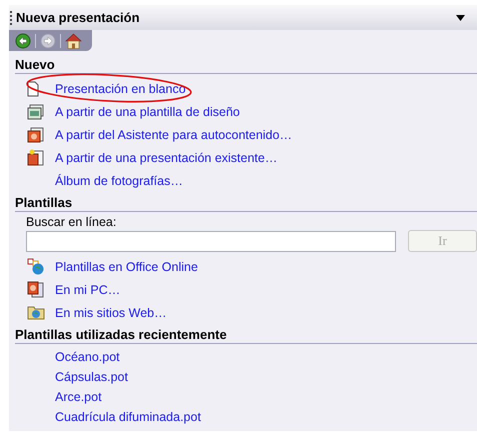 Image resolution: width=477 pixels, height=436 pixels. Describe the element at coordinates (246, 65) in the screenshot. I see `section-heading: Nuevo` at that location.